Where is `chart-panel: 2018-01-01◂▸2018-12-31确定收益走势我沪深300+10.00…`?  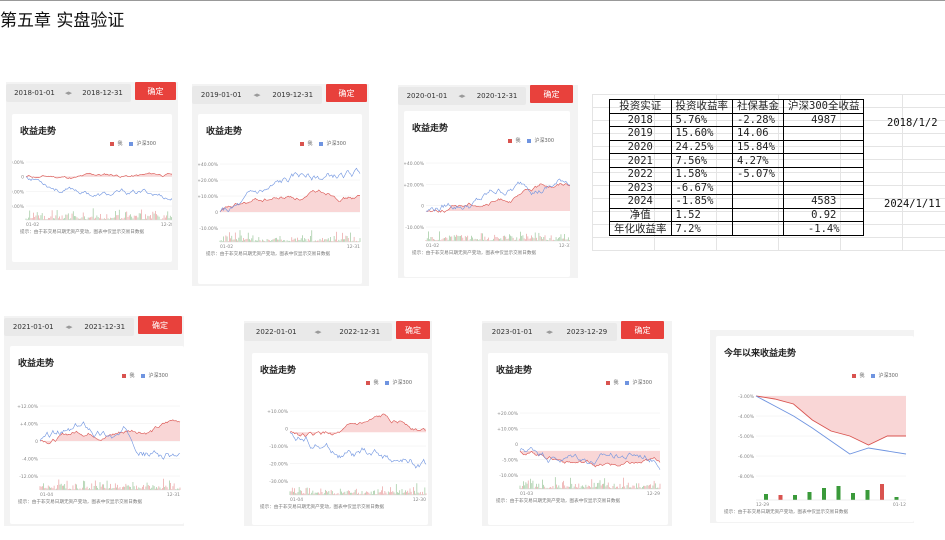 chart-panel: 2018-01-01◂▸2018-12-31确定收益走势我沪深300+10.00… is located at coordinates (92, 176).